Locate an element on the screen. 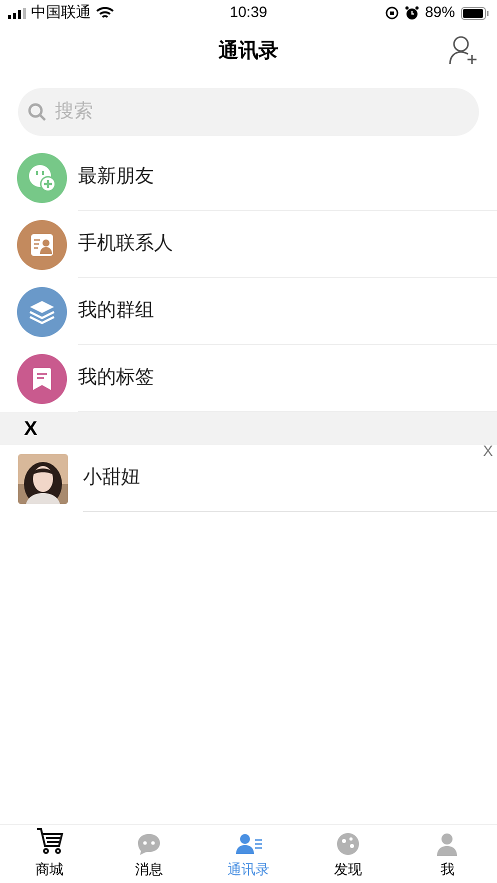 This screenshot has width=497, height=883. tab-item: 商城 is located at coordinates (50, 854).